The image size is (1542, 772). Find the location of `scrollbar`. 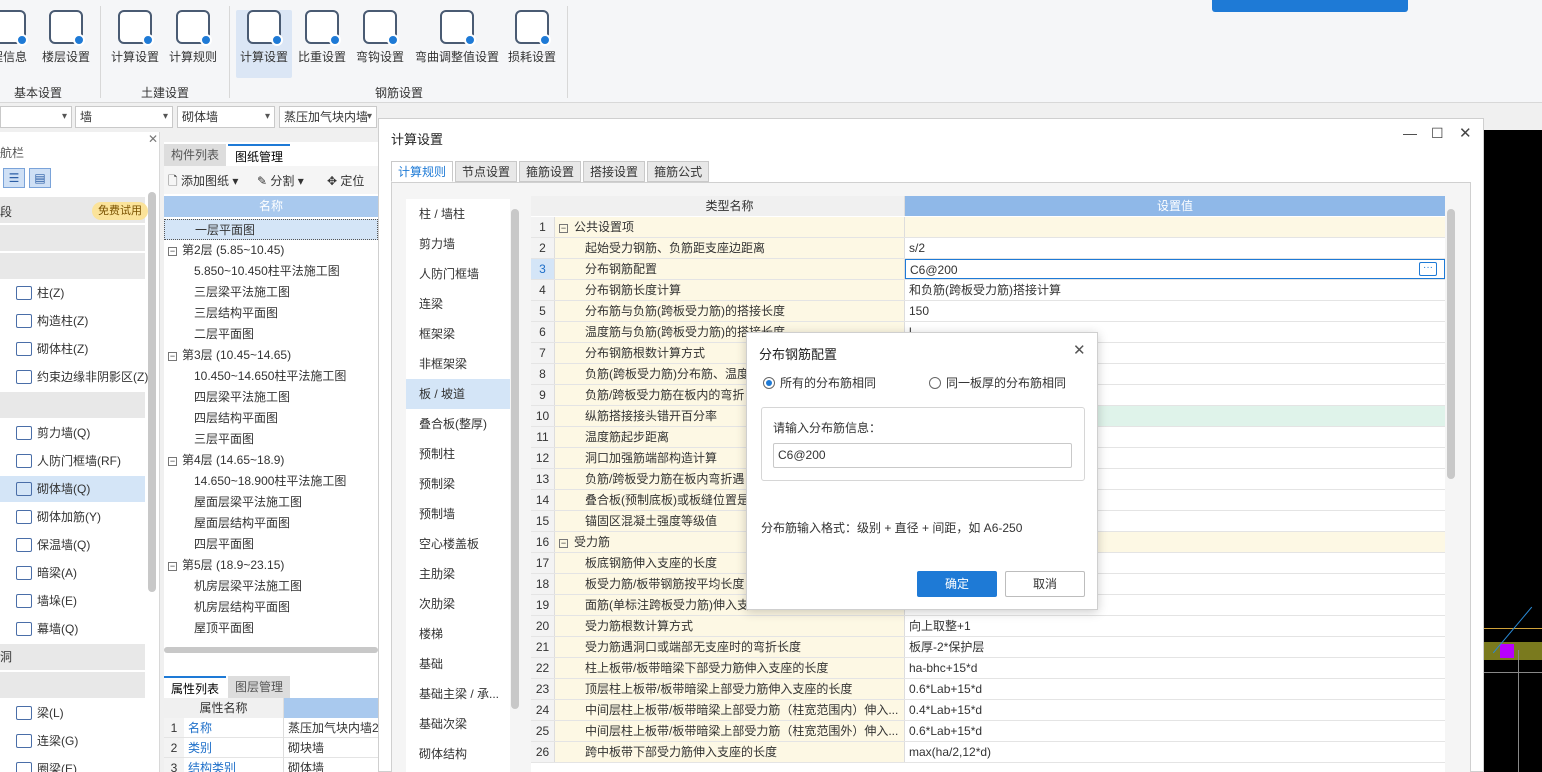

scrollbar is located at coordinates (152, 392).